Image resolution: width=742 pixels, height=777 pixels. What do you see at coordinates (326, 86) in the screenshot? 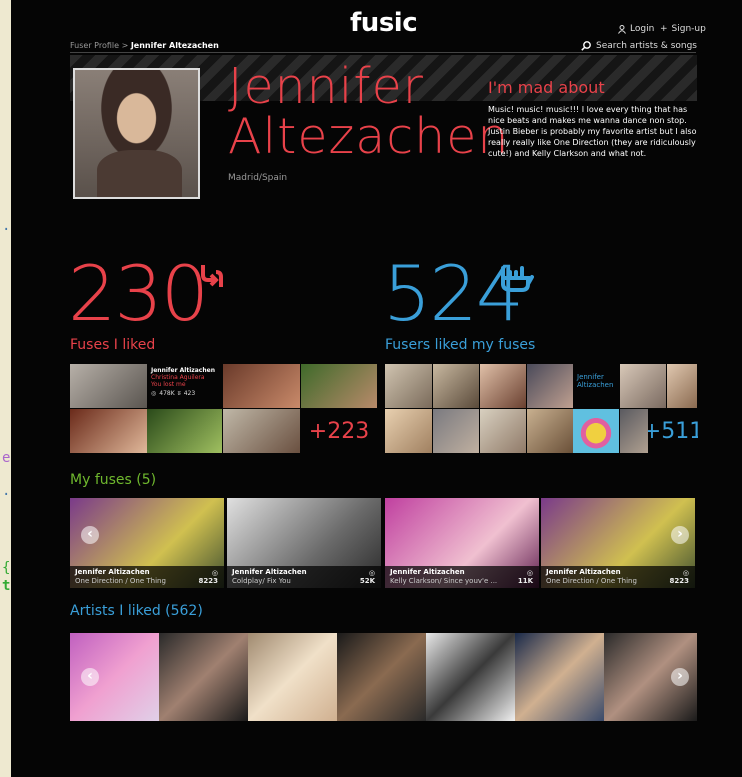
I see `first-name: Jennifer` at bounding box center [326, 86].